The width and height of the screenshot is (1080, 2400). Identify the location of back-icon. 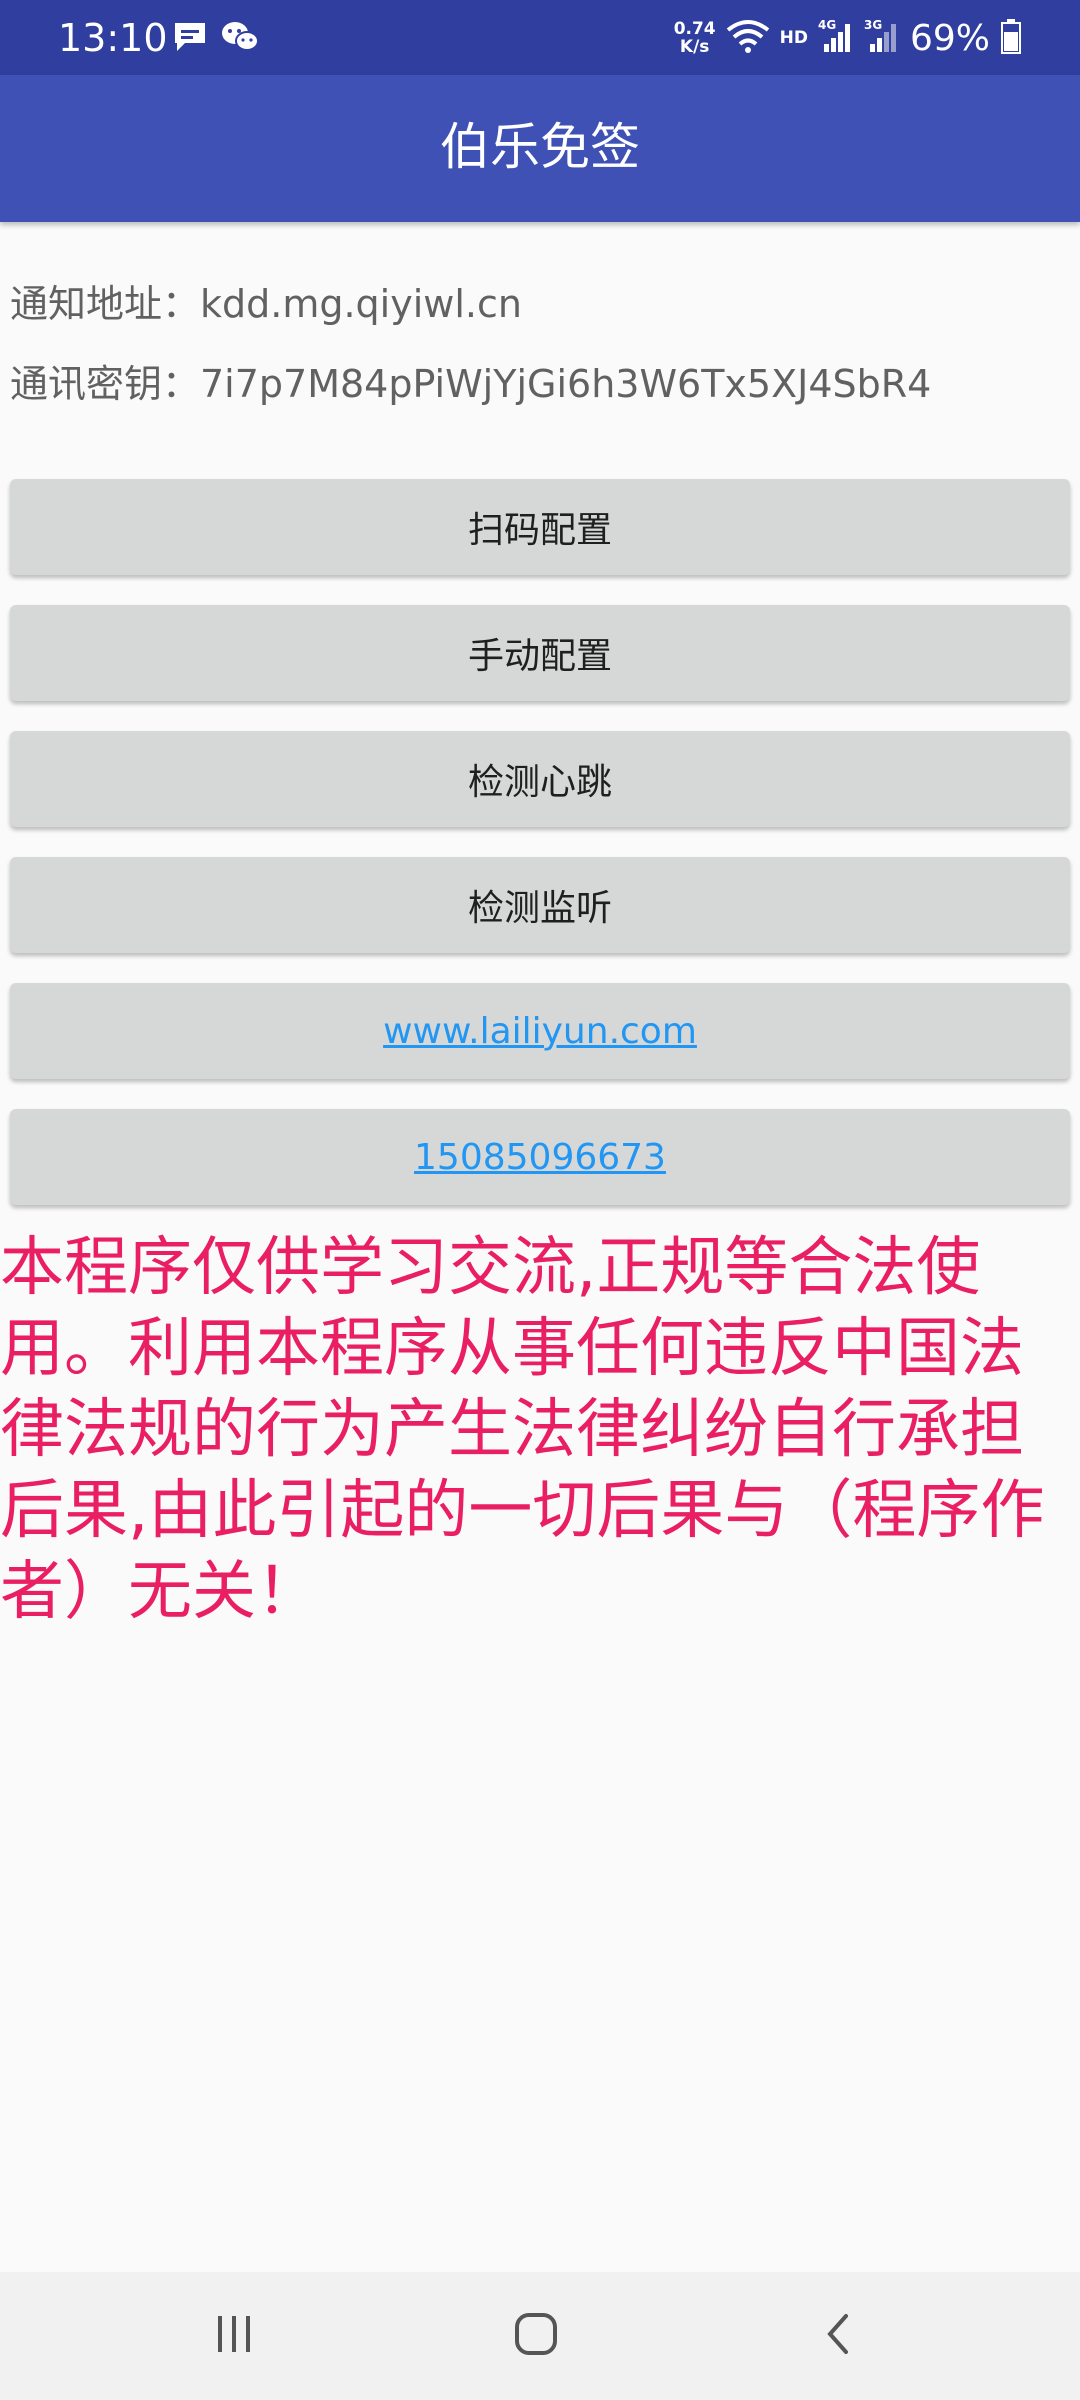
(838, 2336).